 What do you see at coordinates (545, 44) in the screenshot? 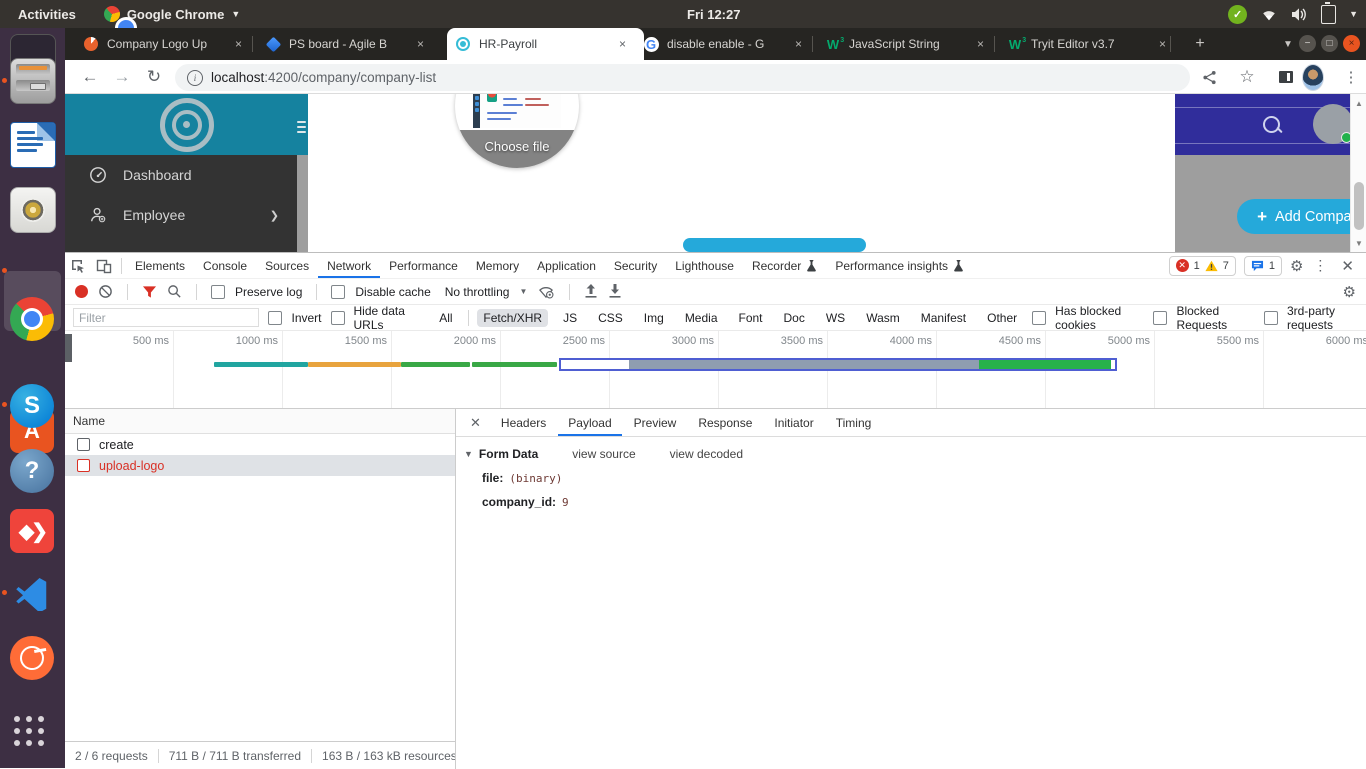
I see `browser-tab-active: HR-Payroll ×` at bounding box center [545, 44].